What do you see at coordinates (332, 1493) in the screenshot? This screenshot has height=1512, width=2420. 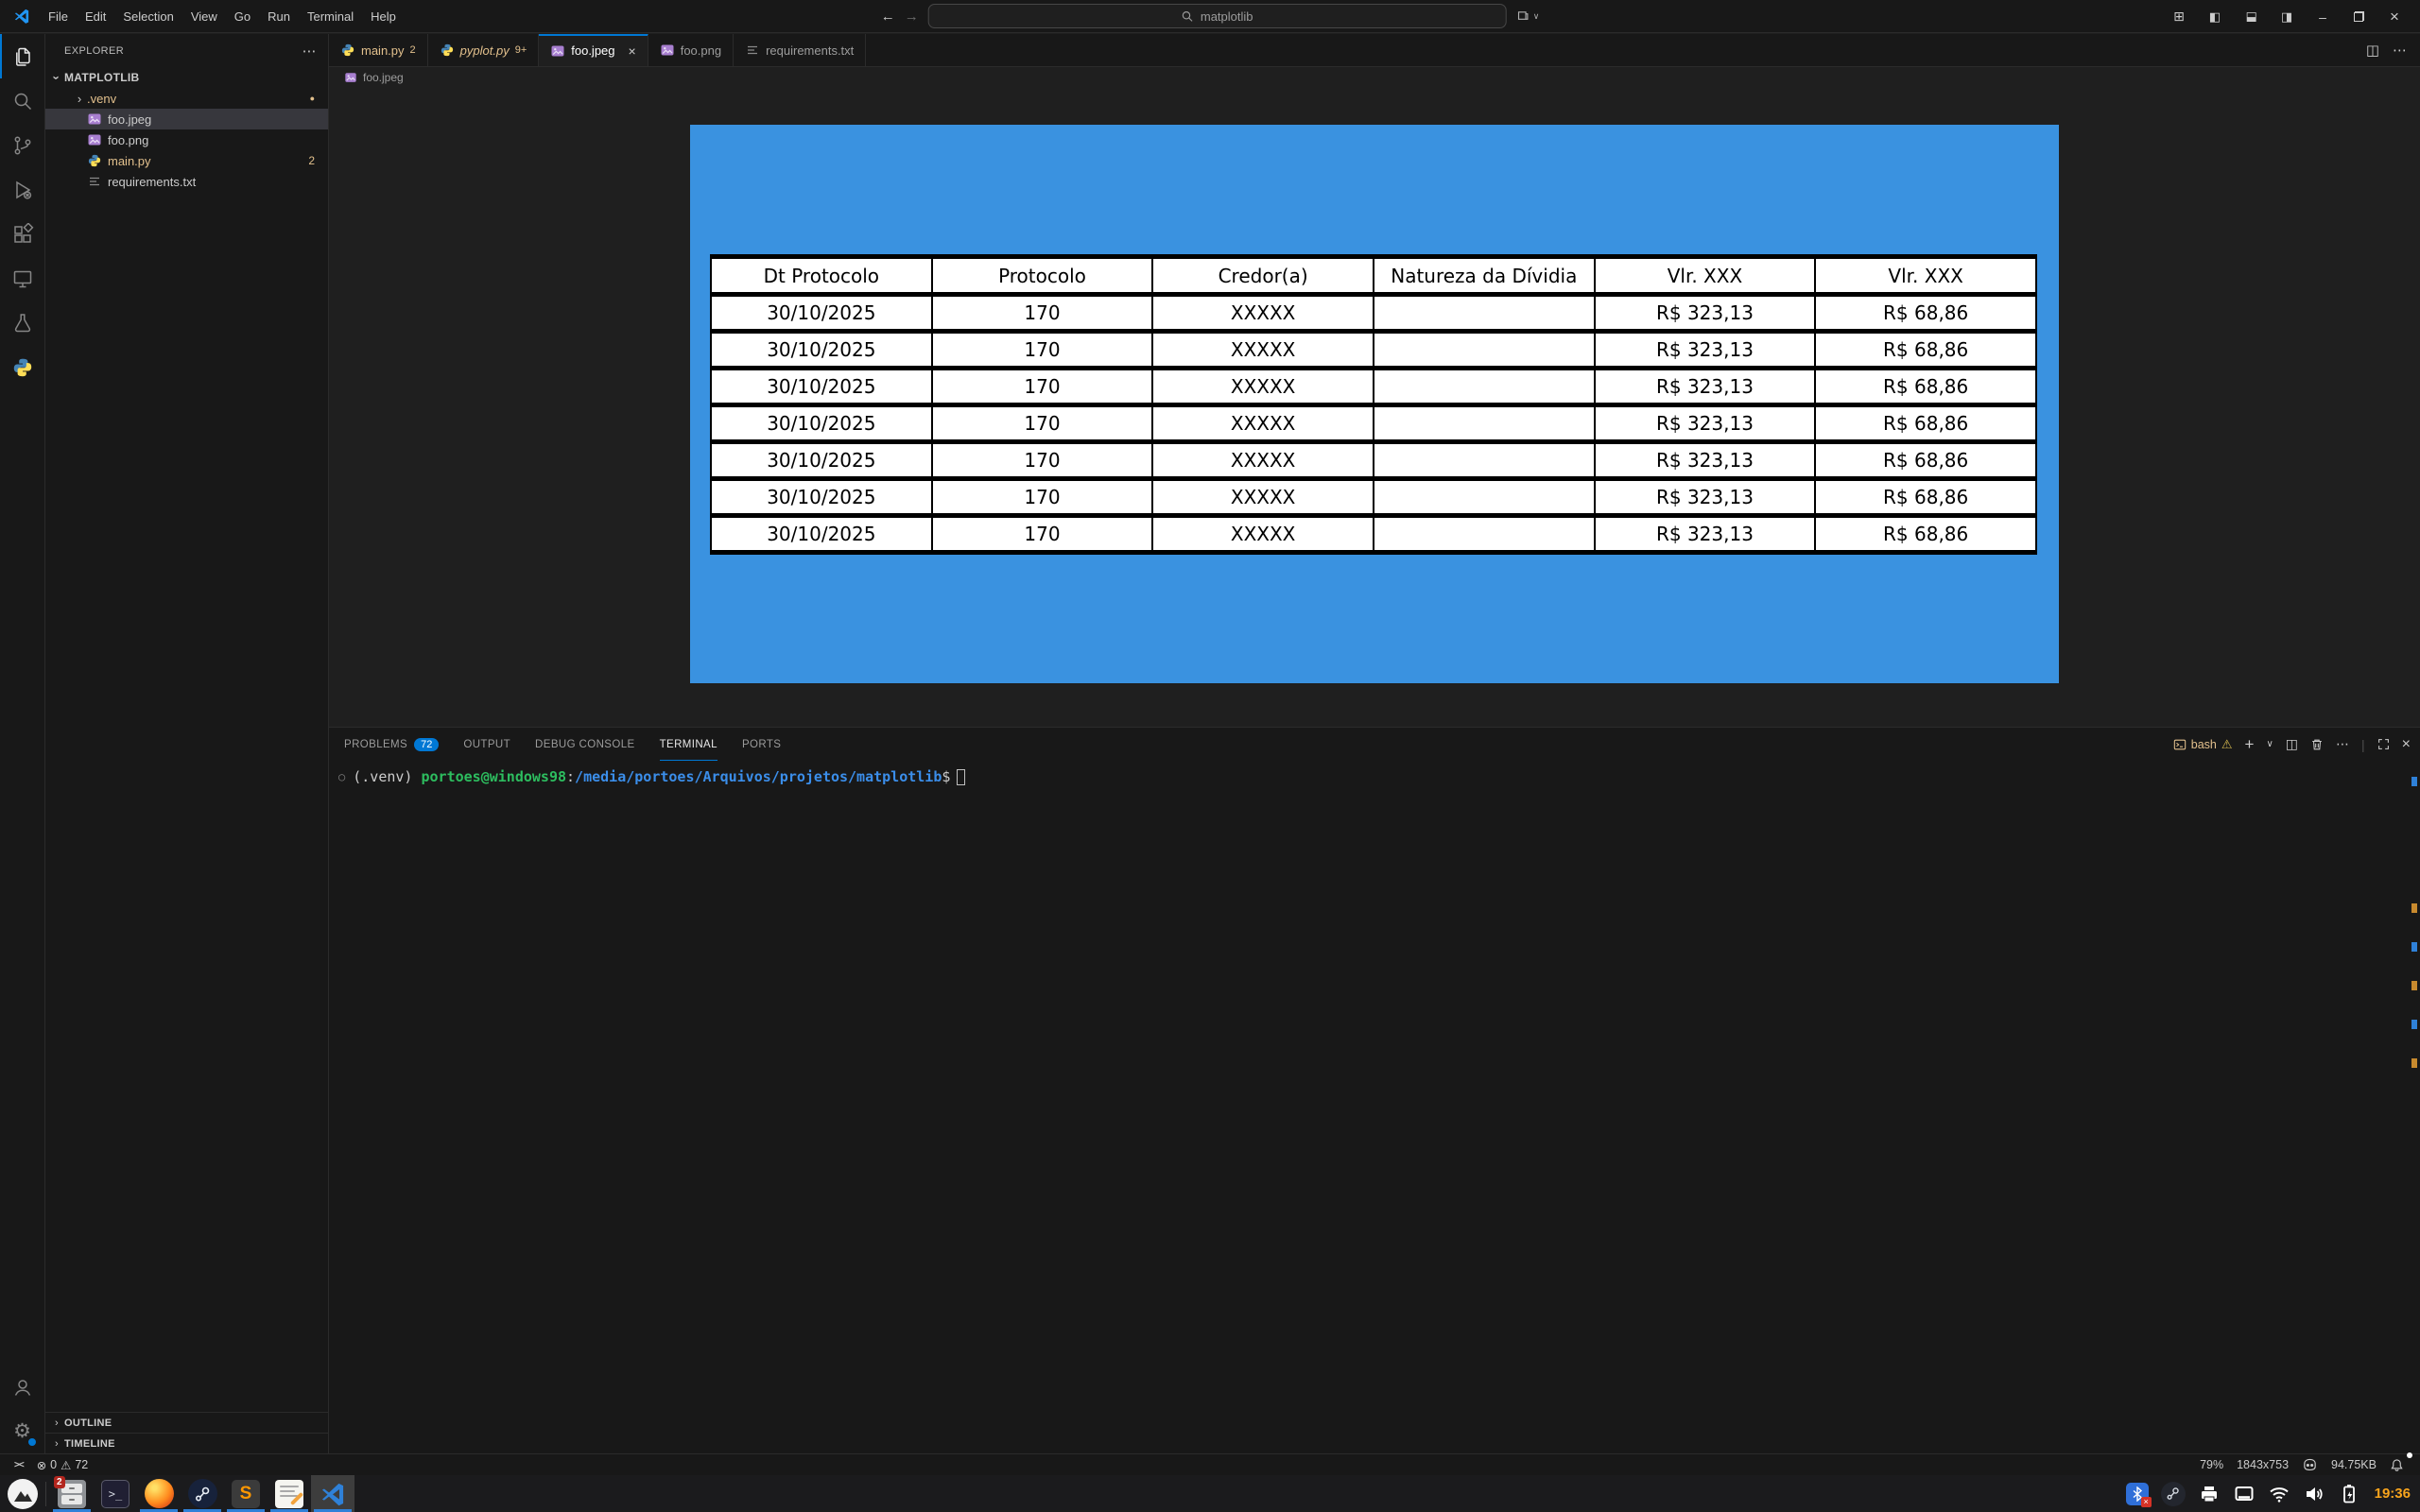 I see `taskbar-vscode` at bounding box center [332, 1493].